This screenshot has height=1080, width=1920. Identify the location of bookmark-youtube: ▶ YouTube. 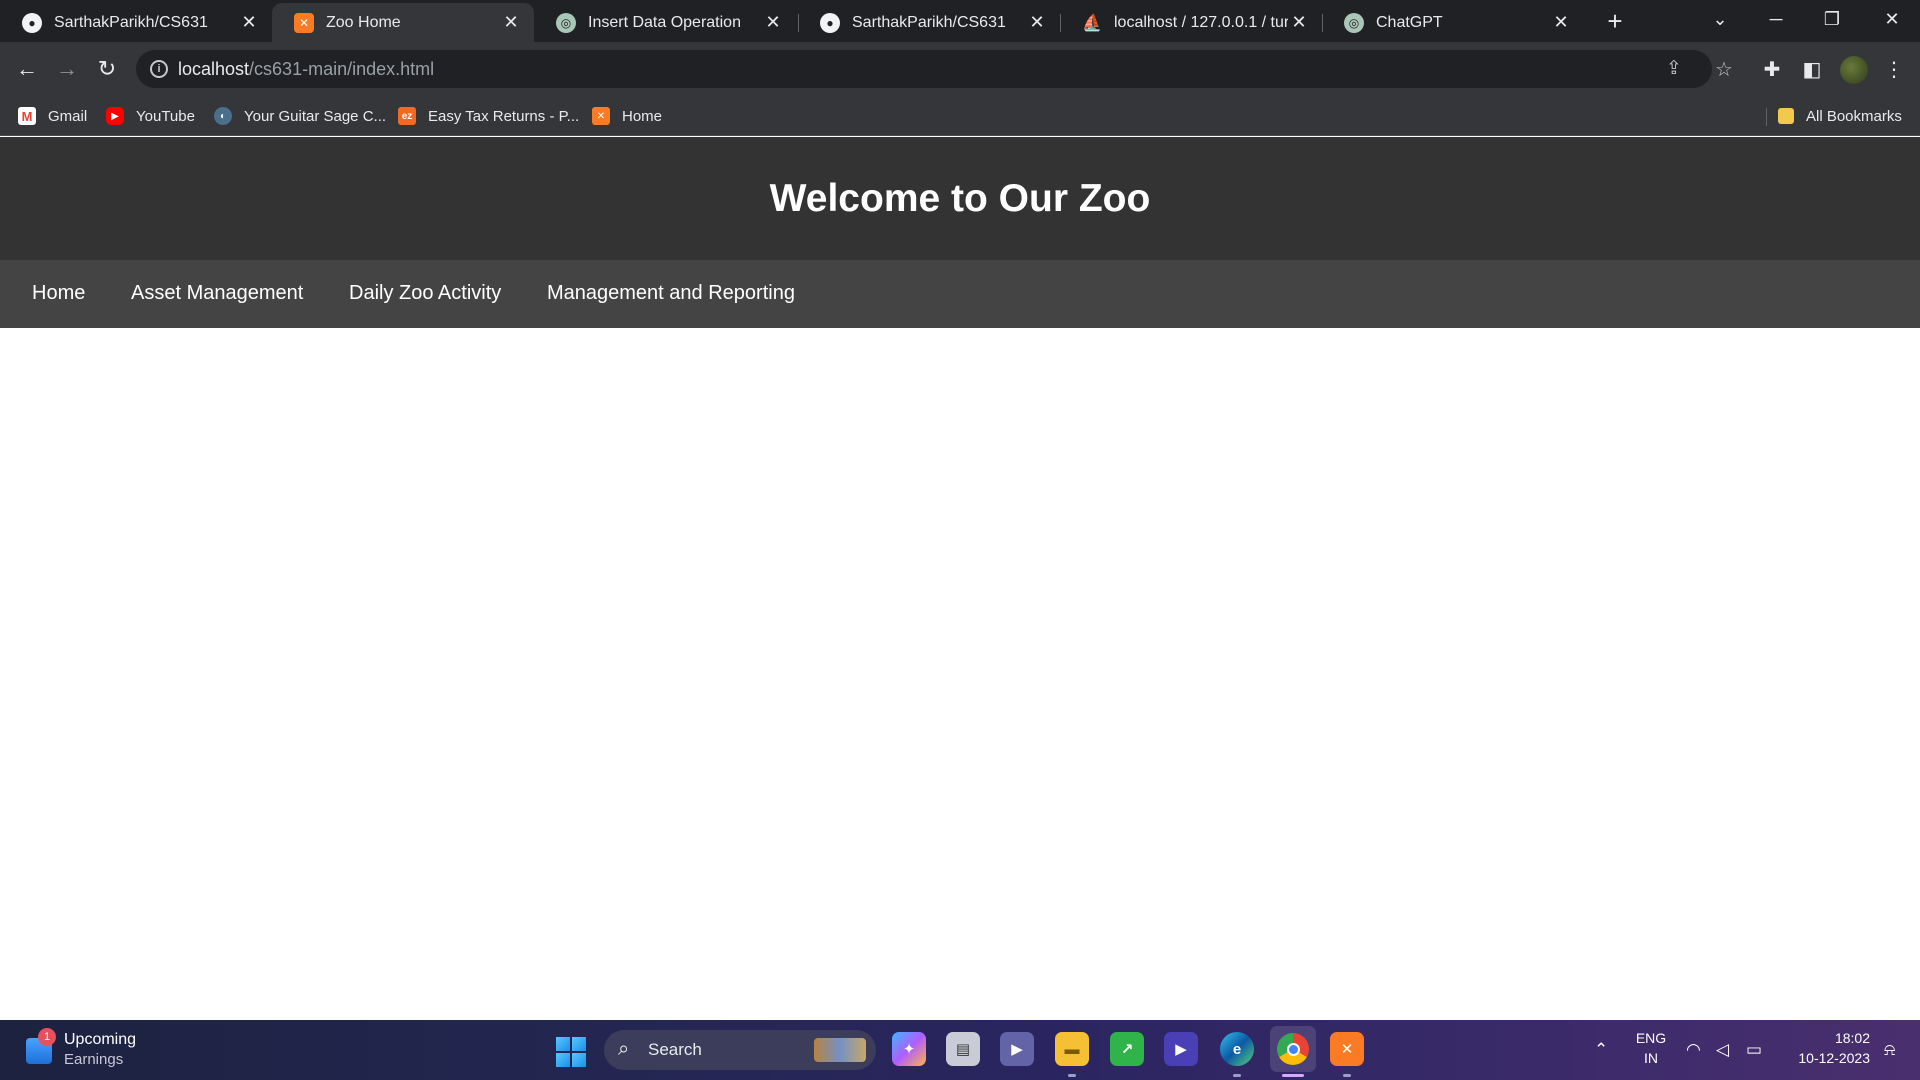
(150, 116).